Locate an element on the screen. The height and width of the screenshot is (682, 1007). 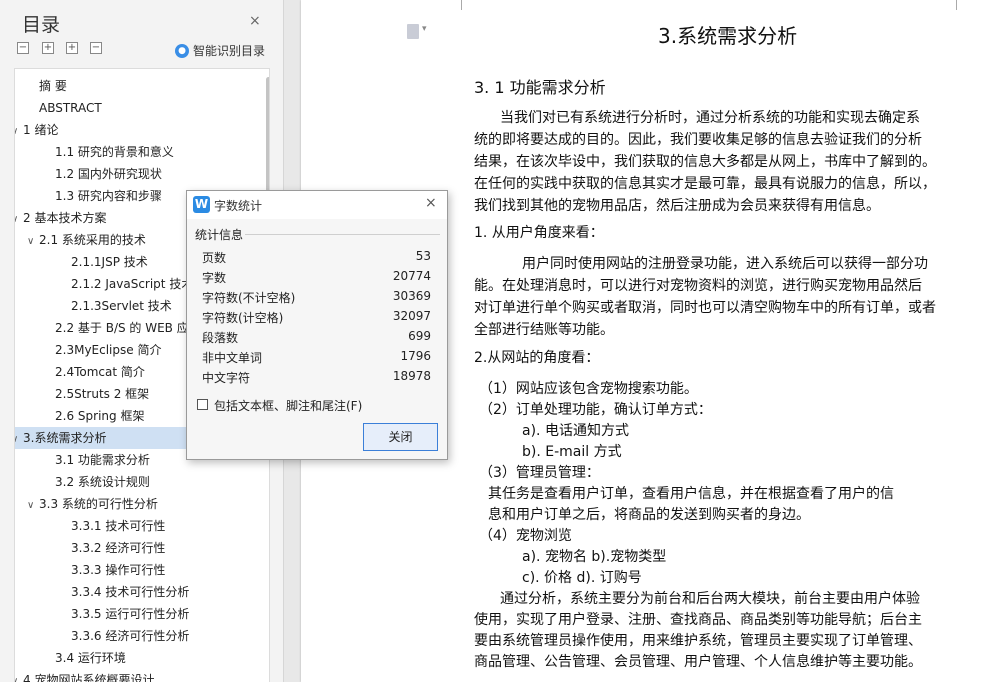
document-text-line: c). 价格 d). 订购号 is located at coordinates (582, 578).